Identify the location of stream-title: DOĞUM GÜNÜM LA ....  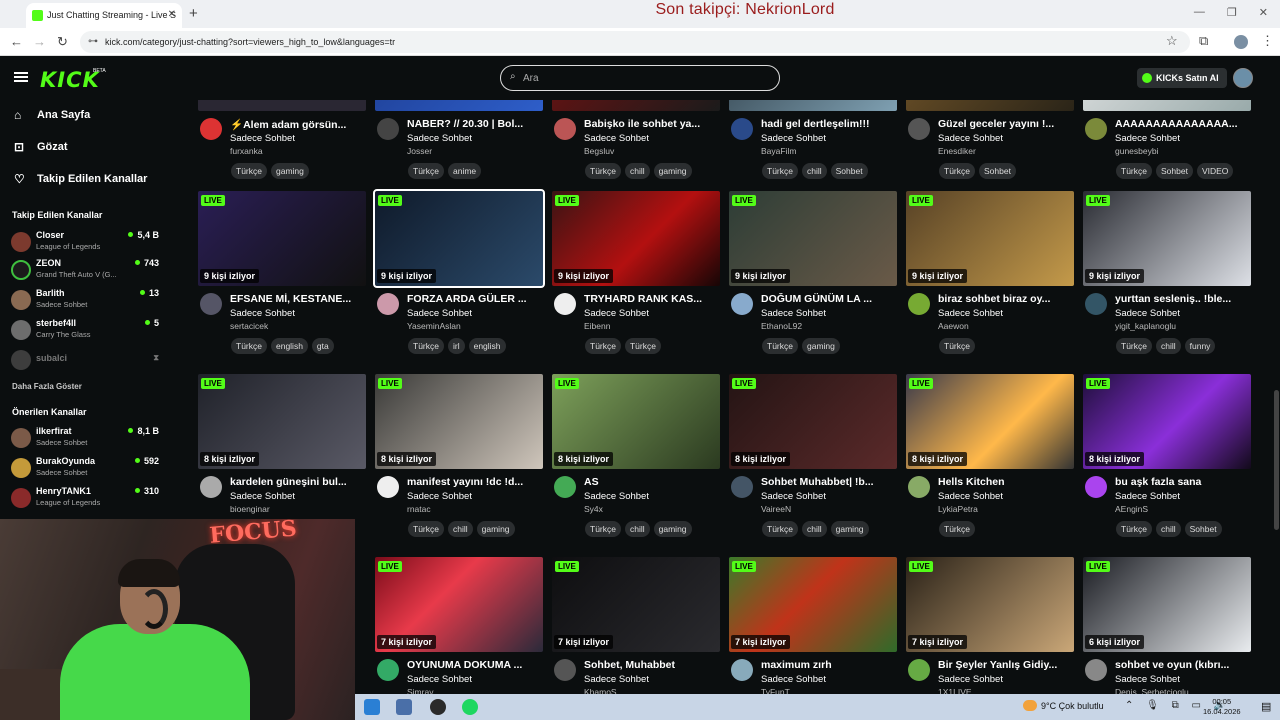
(828, 299).